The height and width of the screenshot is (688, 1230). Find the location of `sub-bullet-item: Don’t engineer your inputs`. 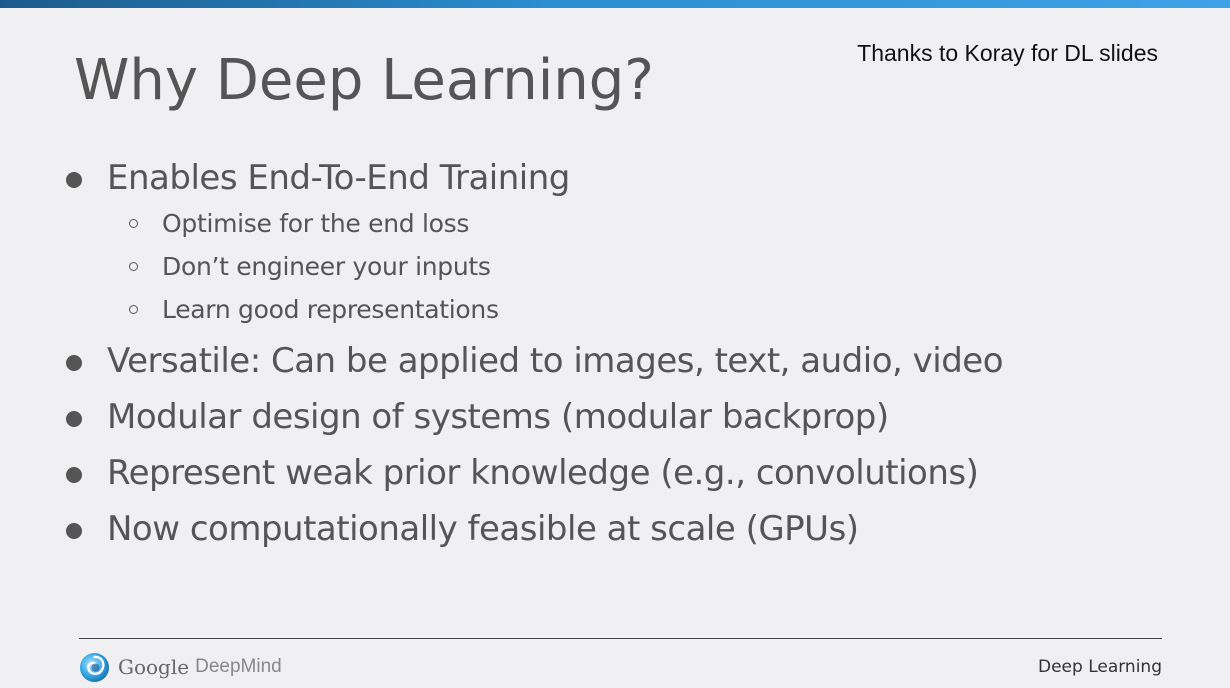

sub-bullet-item: Don’t engineer your inputs is located at coordinates (640, 266).